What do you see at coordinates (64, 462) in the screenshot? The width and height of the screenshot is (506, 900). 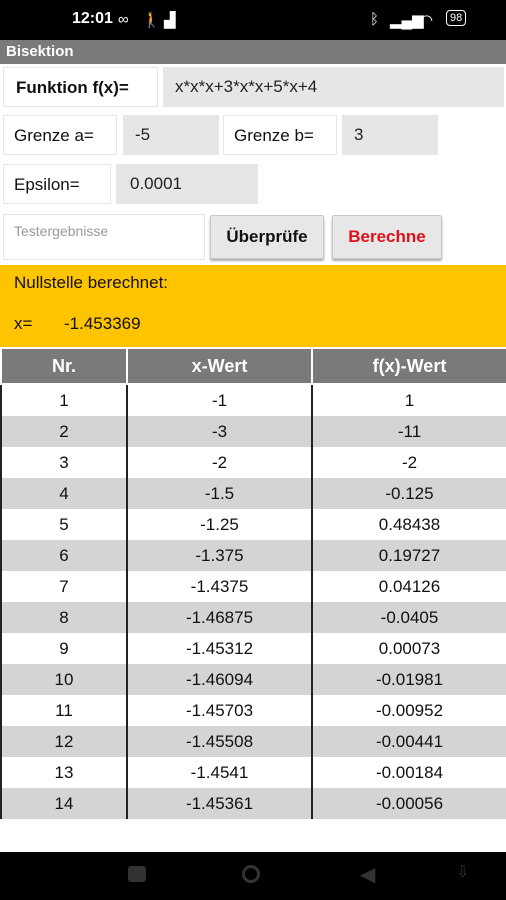 I see `cell-nr: 3` at bounding box center [64, 462].